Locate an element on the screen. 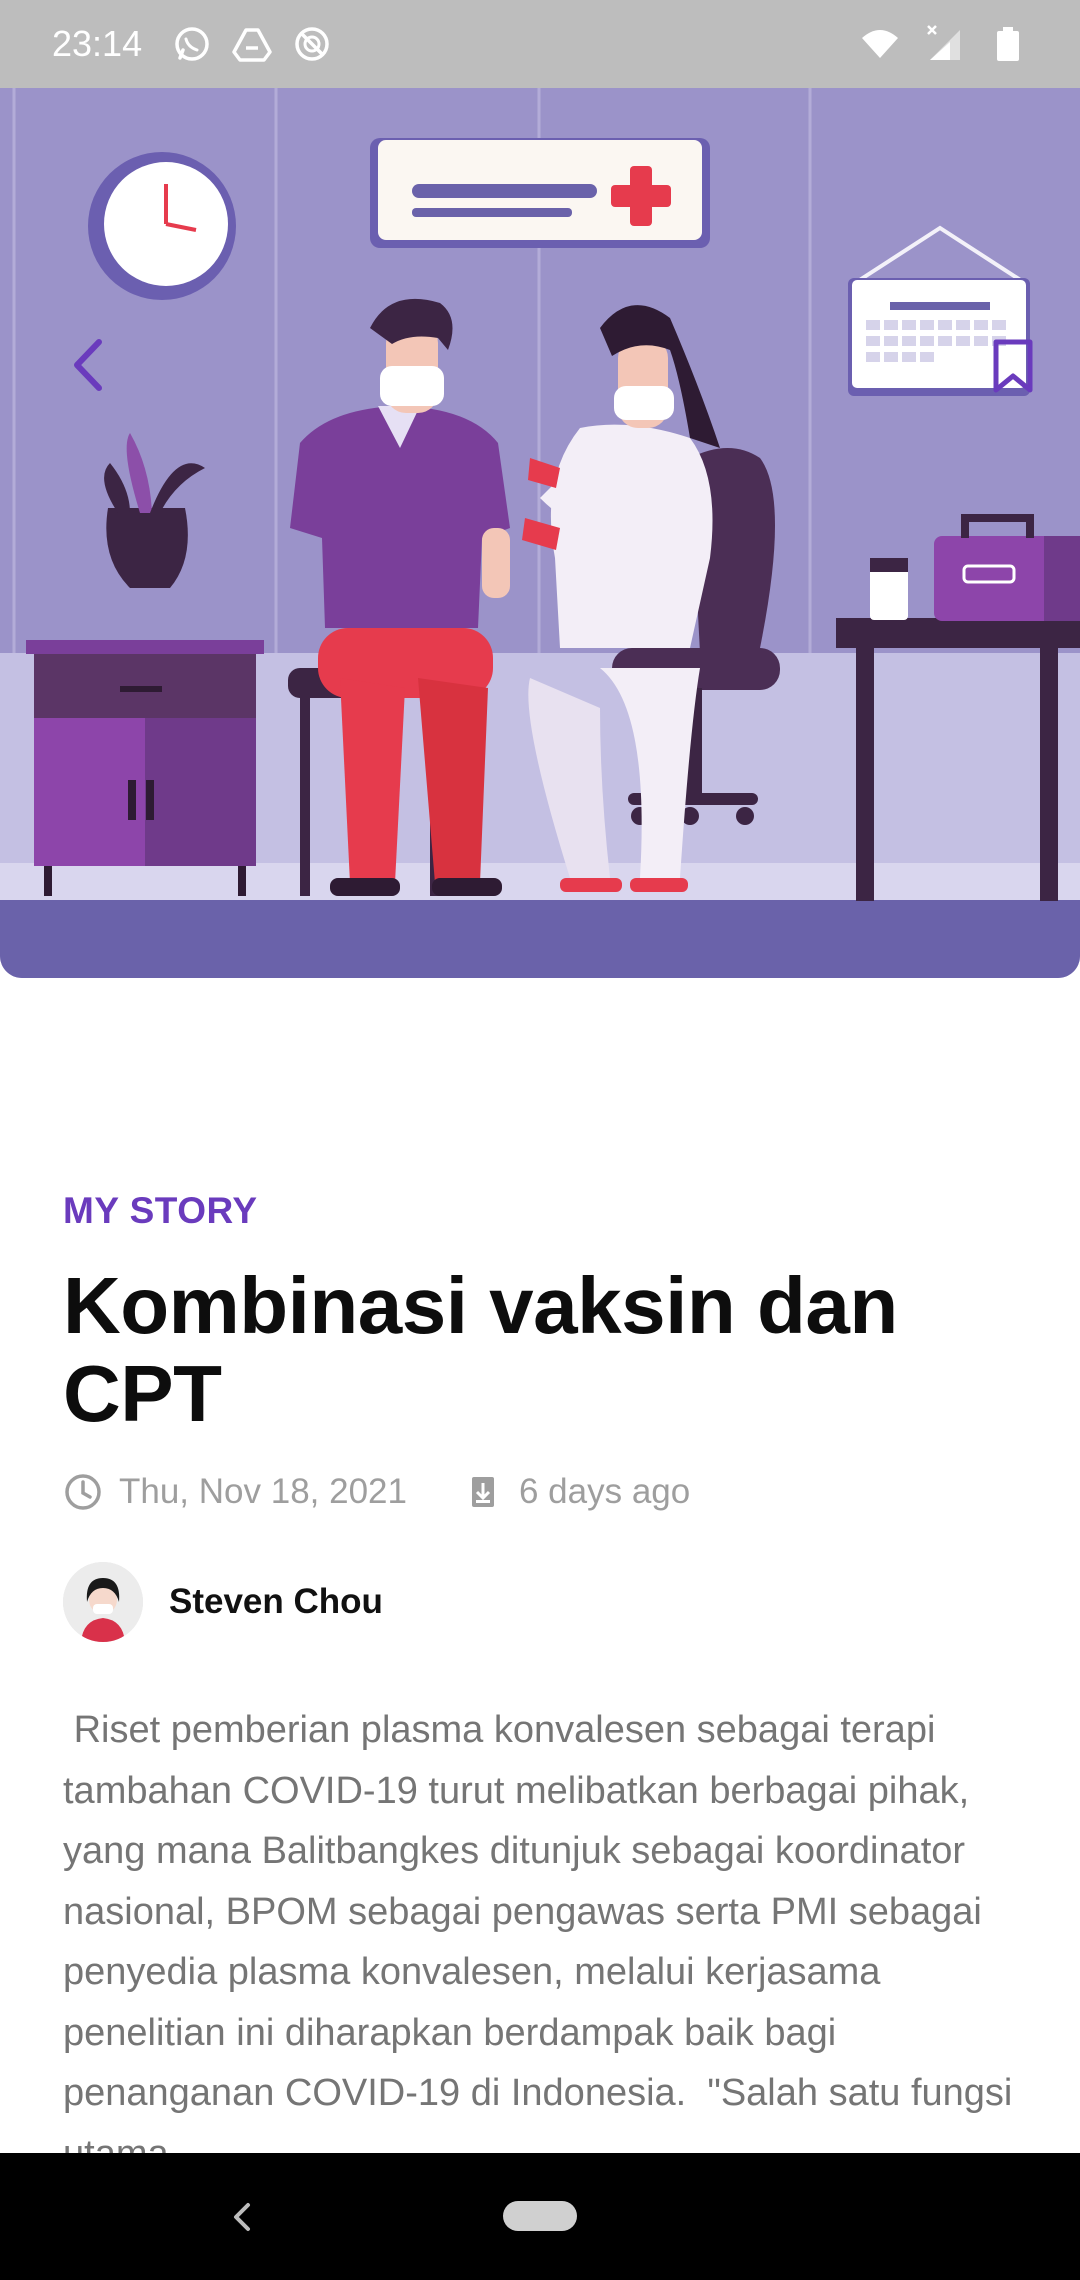 This screenshot has height=2280, width=1080. back-chevron-icon is located at coordinates (88, 365).